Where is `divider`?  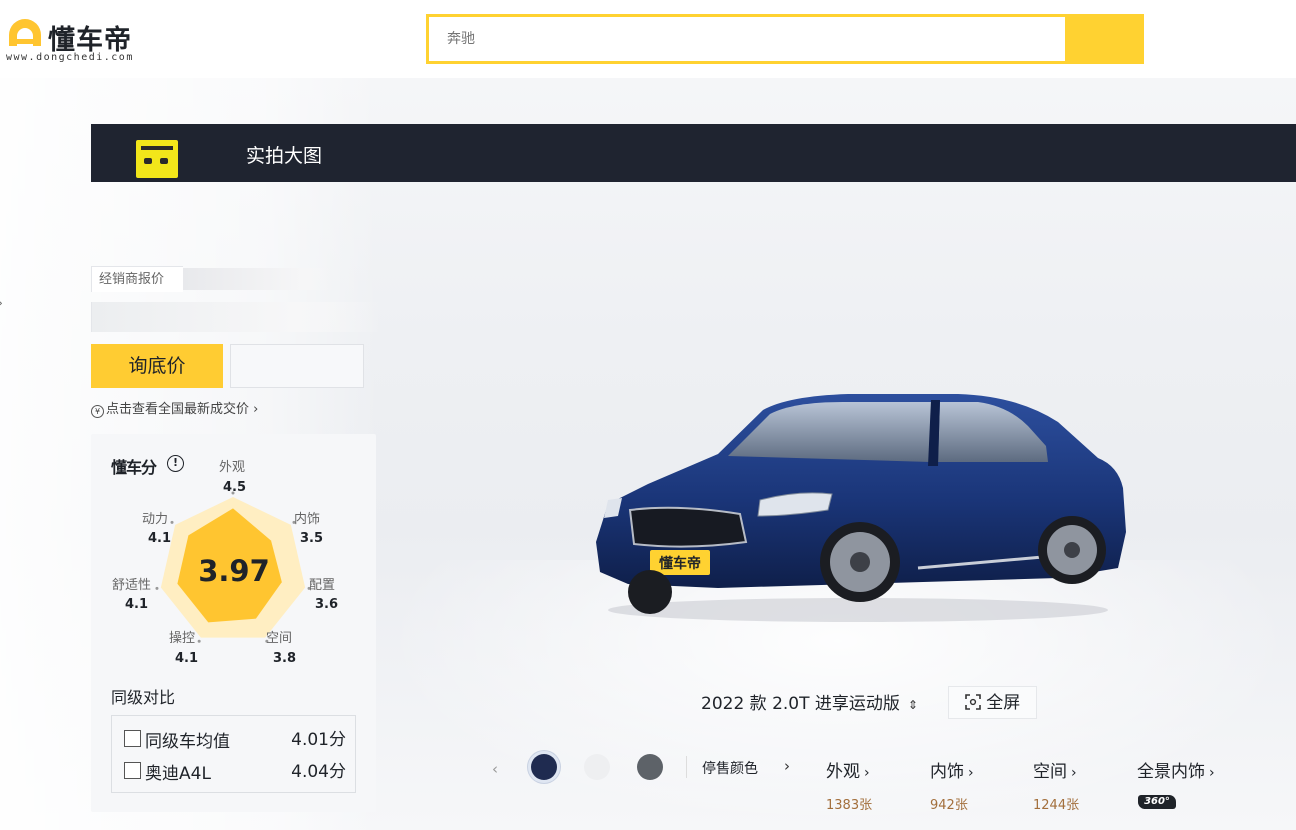
divider is located at coordinates (686, 767).